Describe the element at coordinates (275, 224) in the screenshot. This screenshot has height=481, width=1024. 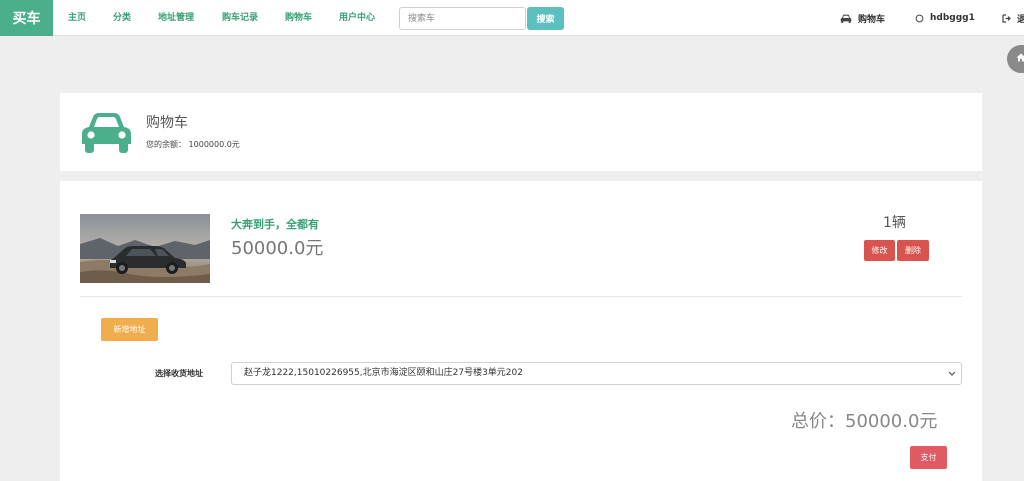
I see `item-title: 大奔到手，全都有` at that location.